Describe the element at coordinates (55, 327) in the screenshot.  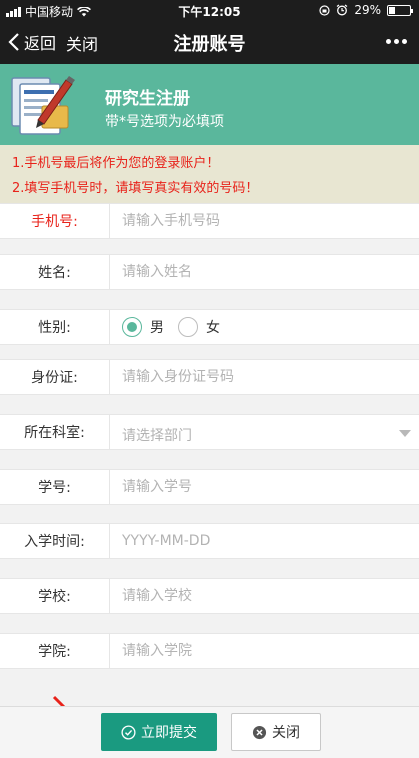
I see `gender-label: 性别:` at that location.